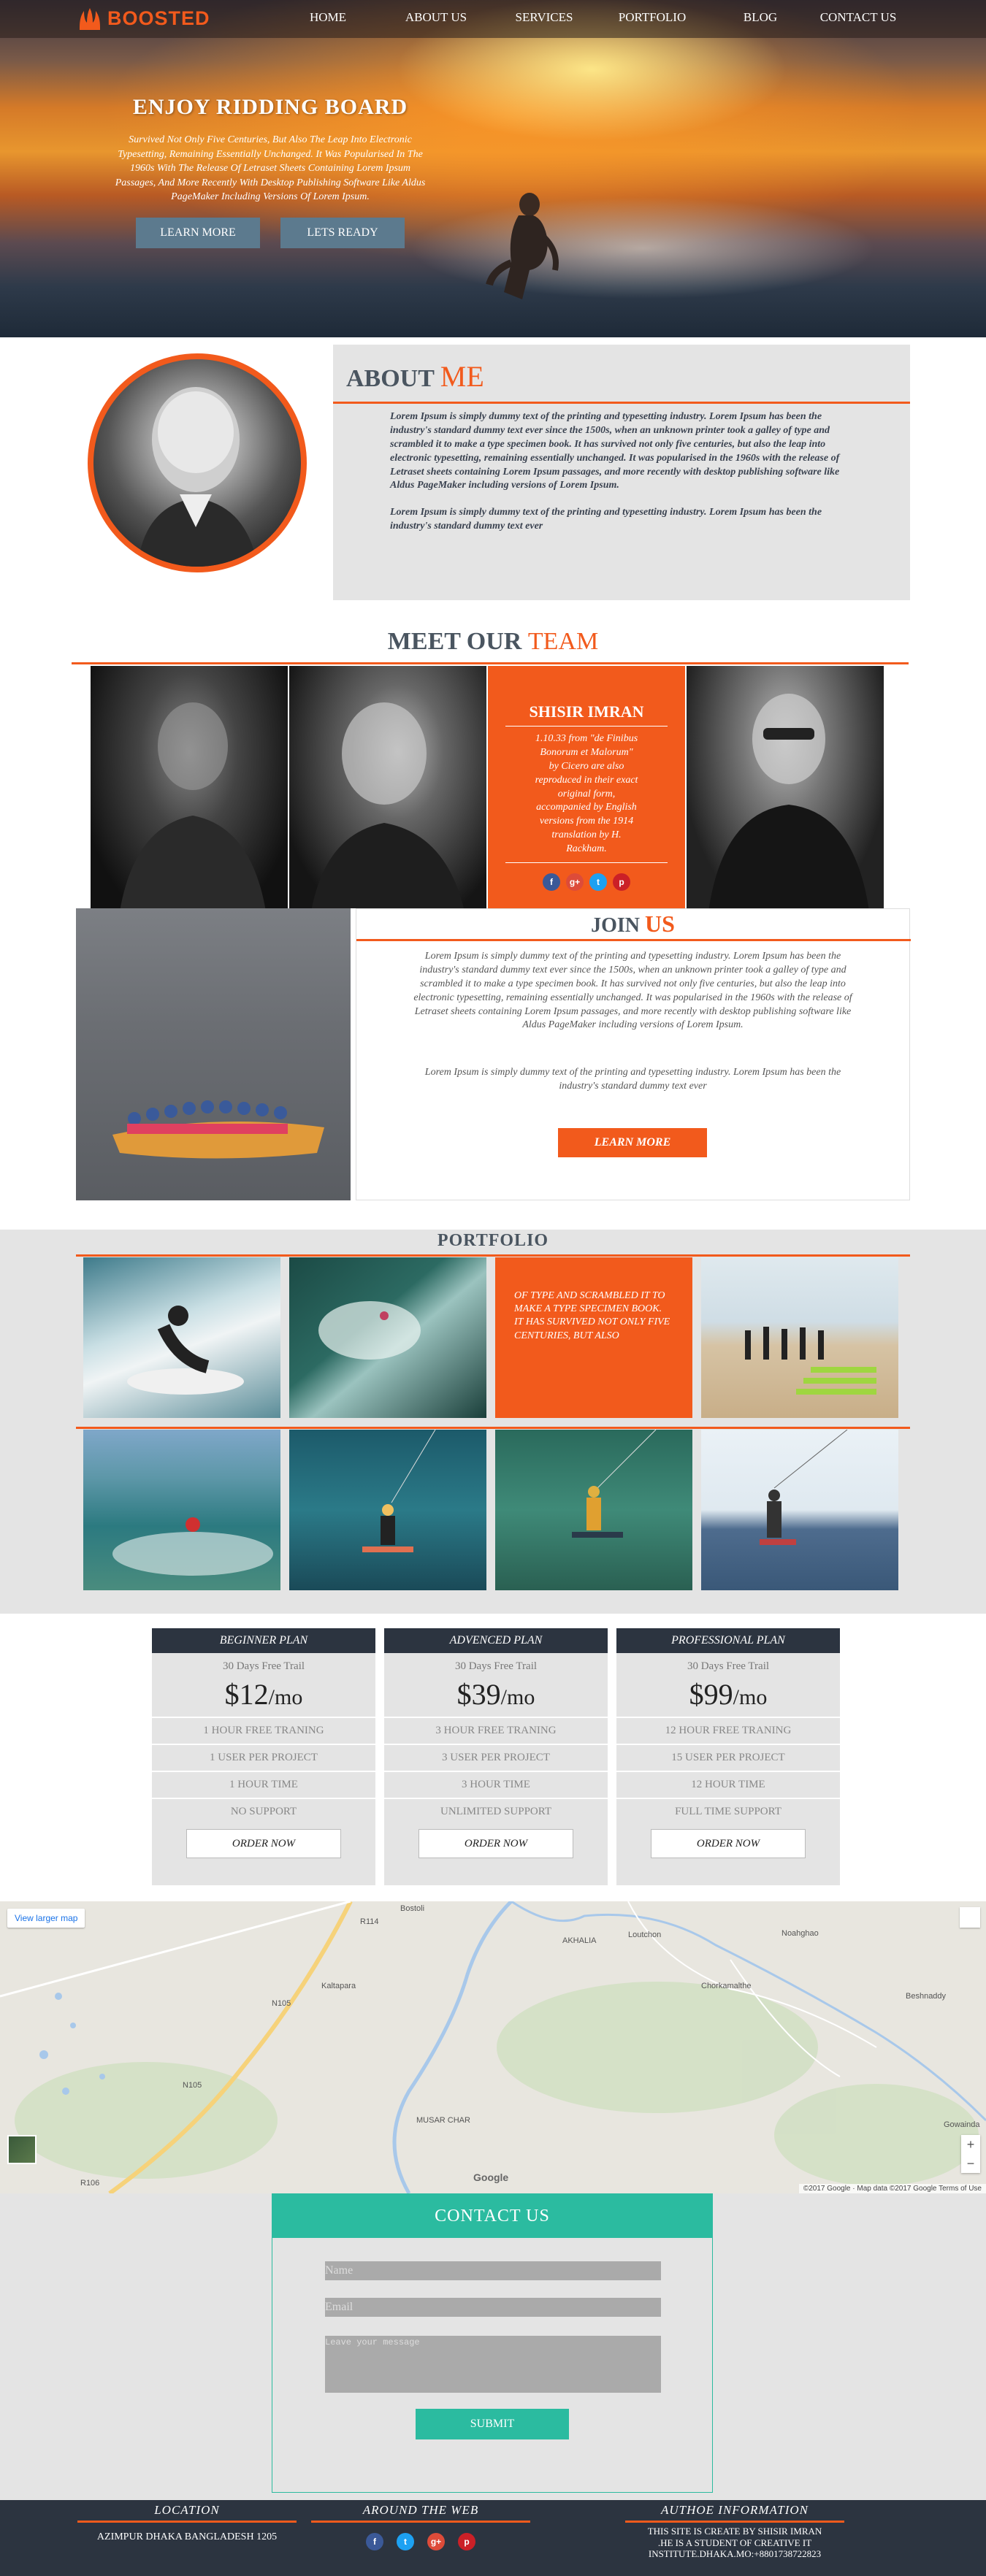  I want to click on footer-web: AROUND THE WEB f t g+ p, so click(420, 2525).